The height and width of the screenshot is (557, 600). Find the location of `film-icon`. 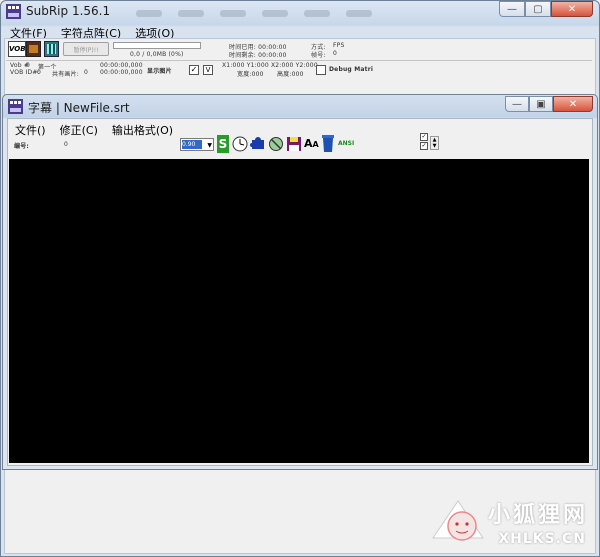

film-icon is located at coordinates (33, 49).